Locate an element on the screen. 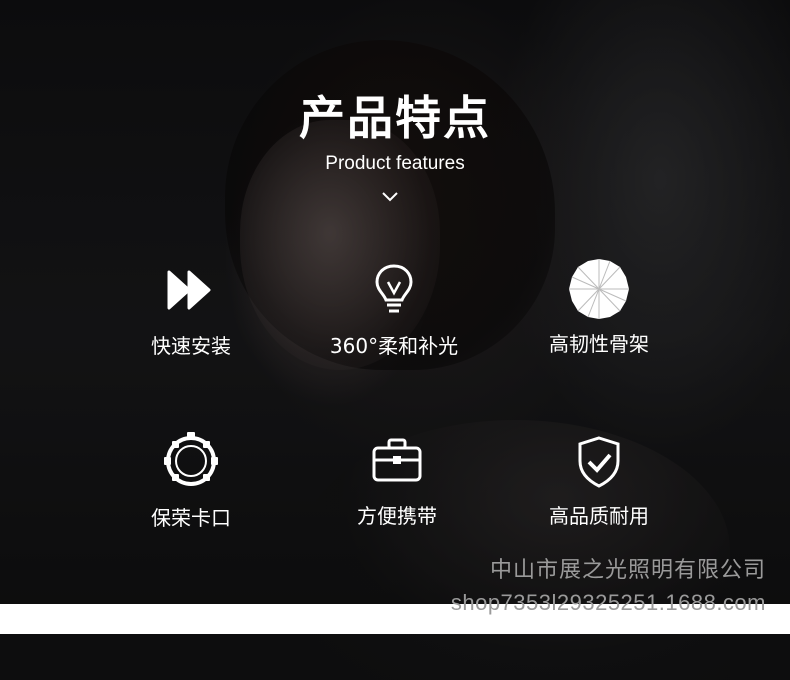 This screenshot has height=680, width=790. feature-fast-install: 快速安装 is located at coordinates (191, 310).